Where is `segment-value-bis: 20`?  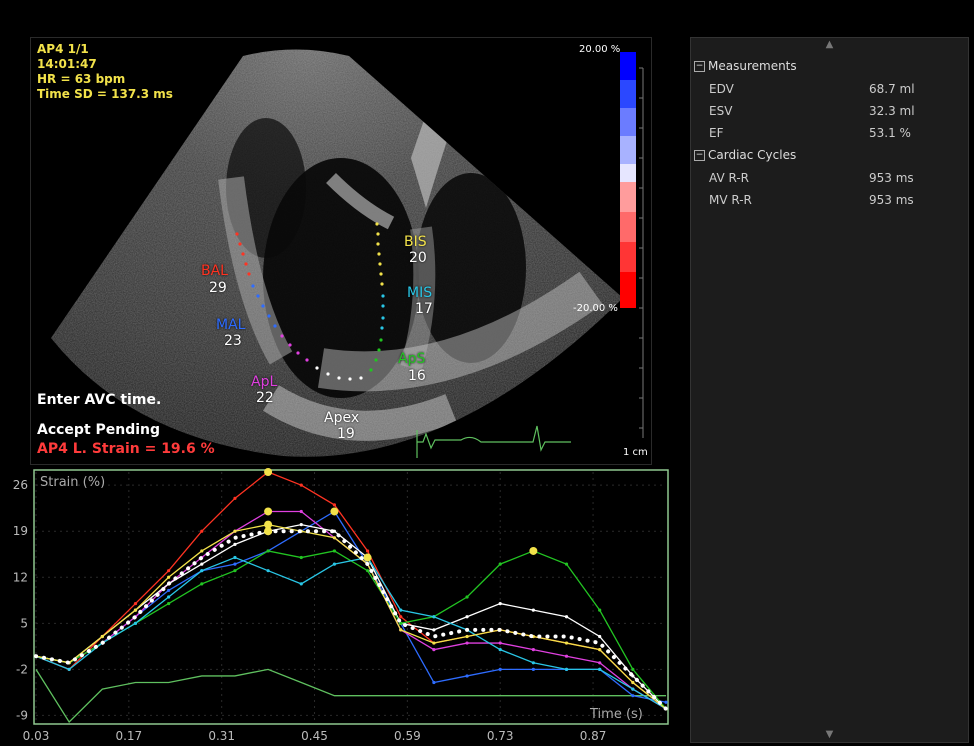
segment-value-bis: 20 is located at coordinates (418, 258).